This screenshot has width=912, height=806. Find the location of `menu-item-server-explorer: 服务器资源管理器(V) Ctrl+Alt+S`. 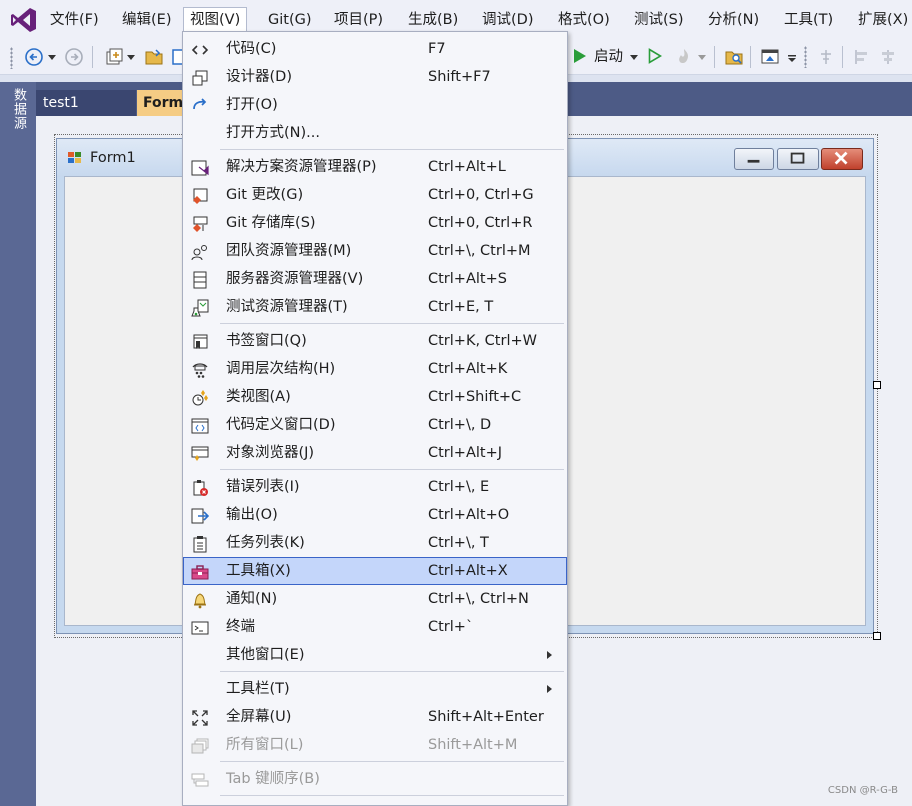

menu-item-server-explorer: 服务器资源管理器(V) Ctrl+Alt+S is located at coordinates (375, 279).